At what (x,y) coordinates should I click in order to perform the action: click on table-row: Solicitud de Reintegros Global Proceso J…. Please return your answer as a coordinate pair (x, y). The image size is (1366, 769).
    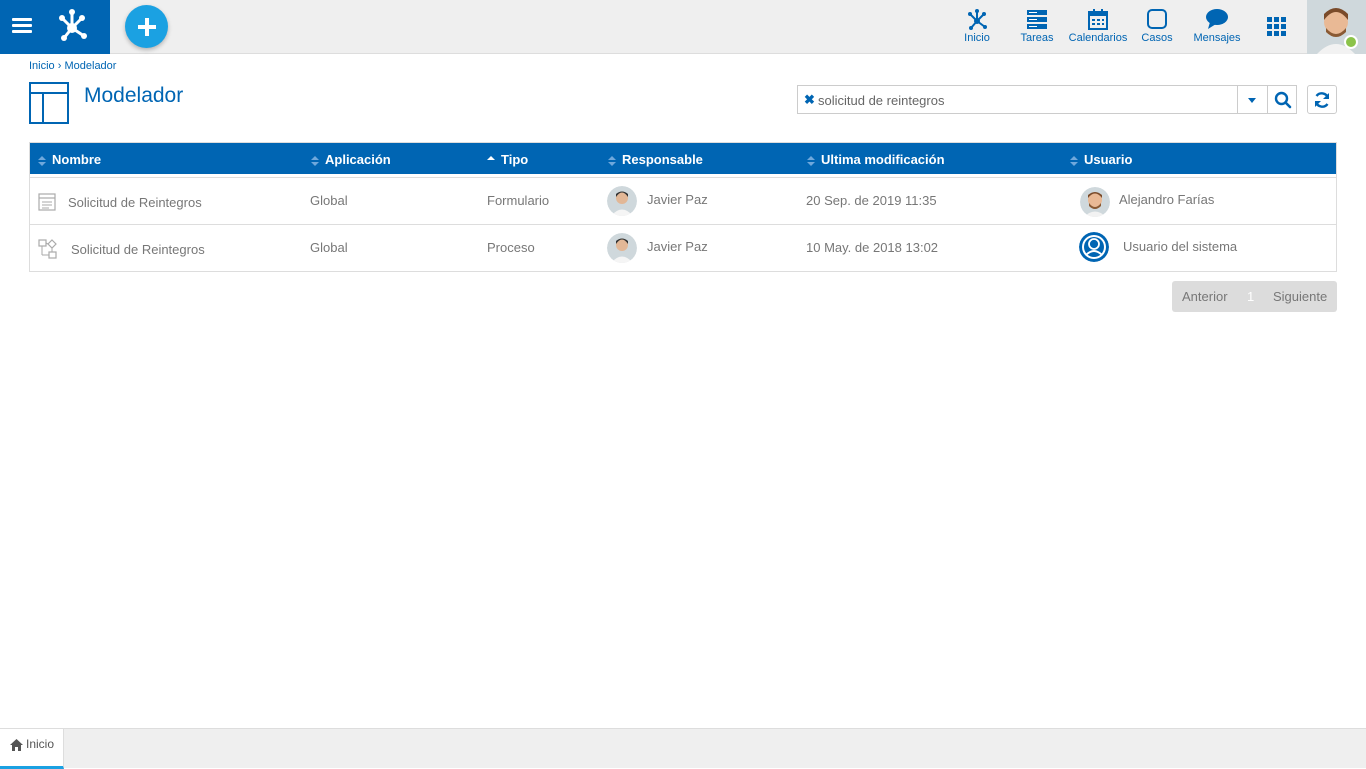
    Looking at the image, I should click on (683, 247).